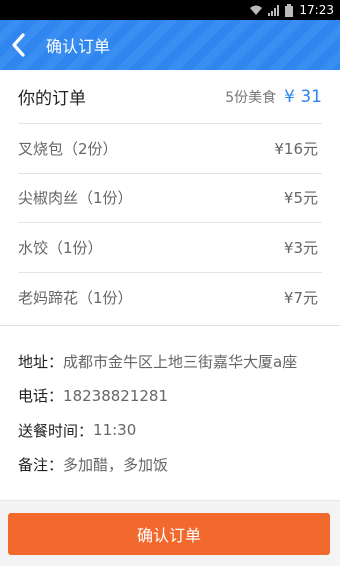  I want to click on address-label: 地址, so click(33, 361).